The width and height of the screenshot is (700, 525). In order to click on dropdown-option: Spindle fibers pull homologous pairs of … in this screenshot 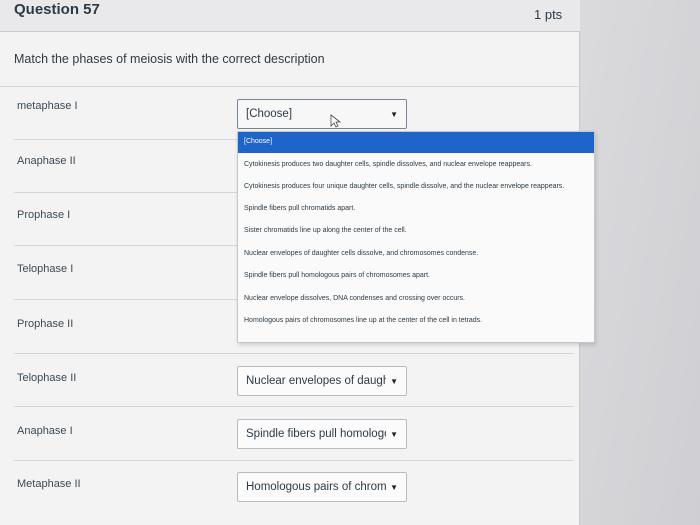, I will do `click(337, 275)`.